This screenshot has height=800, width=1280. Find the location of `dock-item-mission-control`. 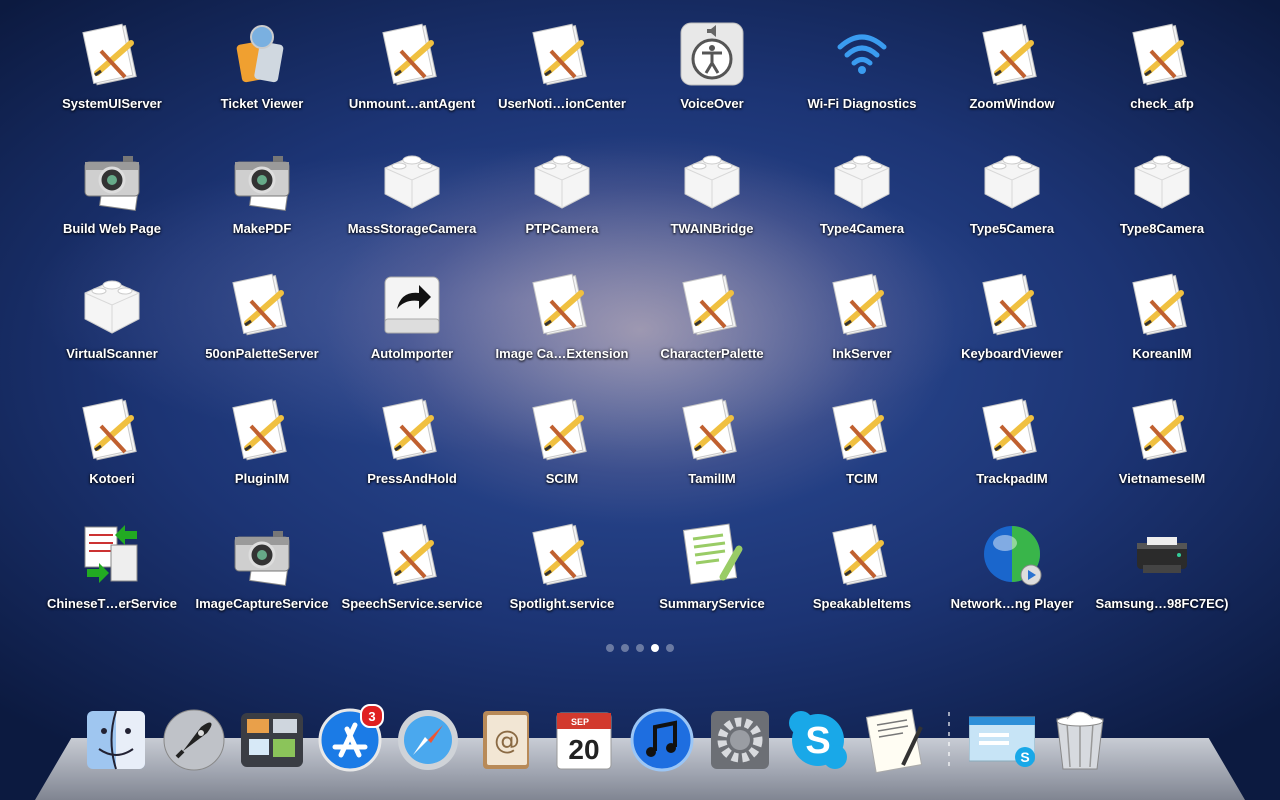

dock-item-mission-control is located at coordinates (272, 742).